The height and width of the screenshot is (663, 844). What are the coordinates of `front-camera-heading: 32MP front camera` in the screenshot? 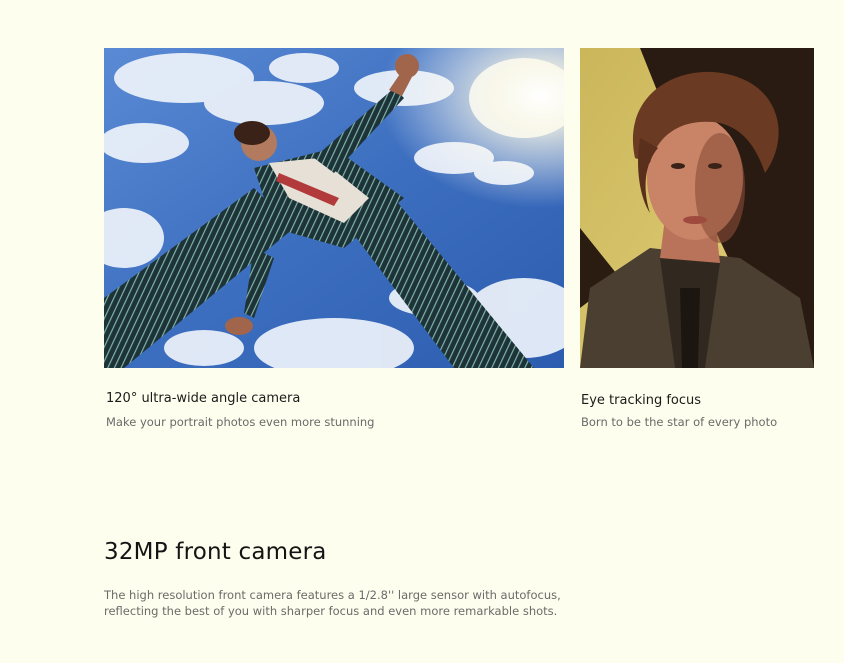 It's located at (215, 552).